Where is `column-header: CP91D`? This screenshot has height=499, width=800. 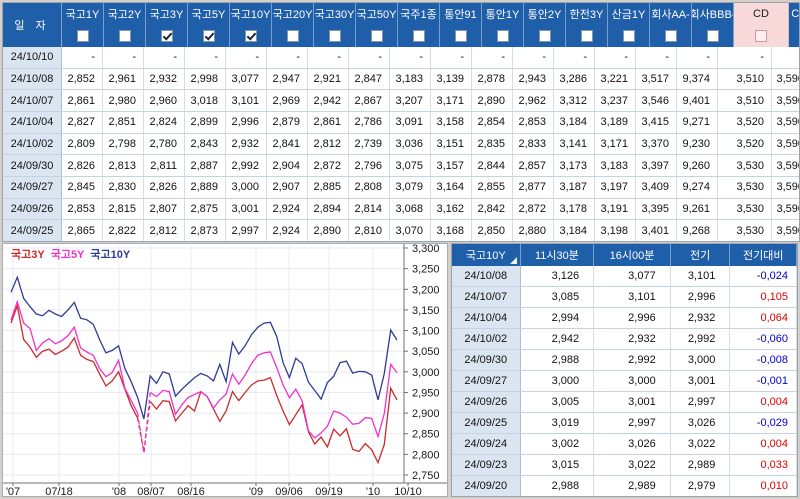
column-header: CP91D is located at coordinates (794, 25).